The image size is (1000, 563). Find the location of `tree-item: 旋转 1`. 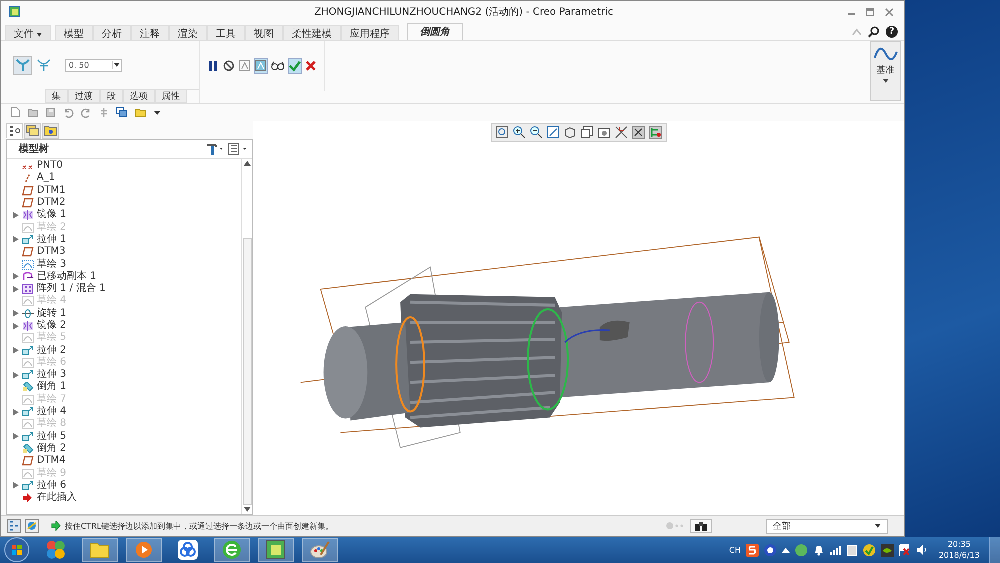

tree-item: 旋转 1 is located at coordinates (52, 314).